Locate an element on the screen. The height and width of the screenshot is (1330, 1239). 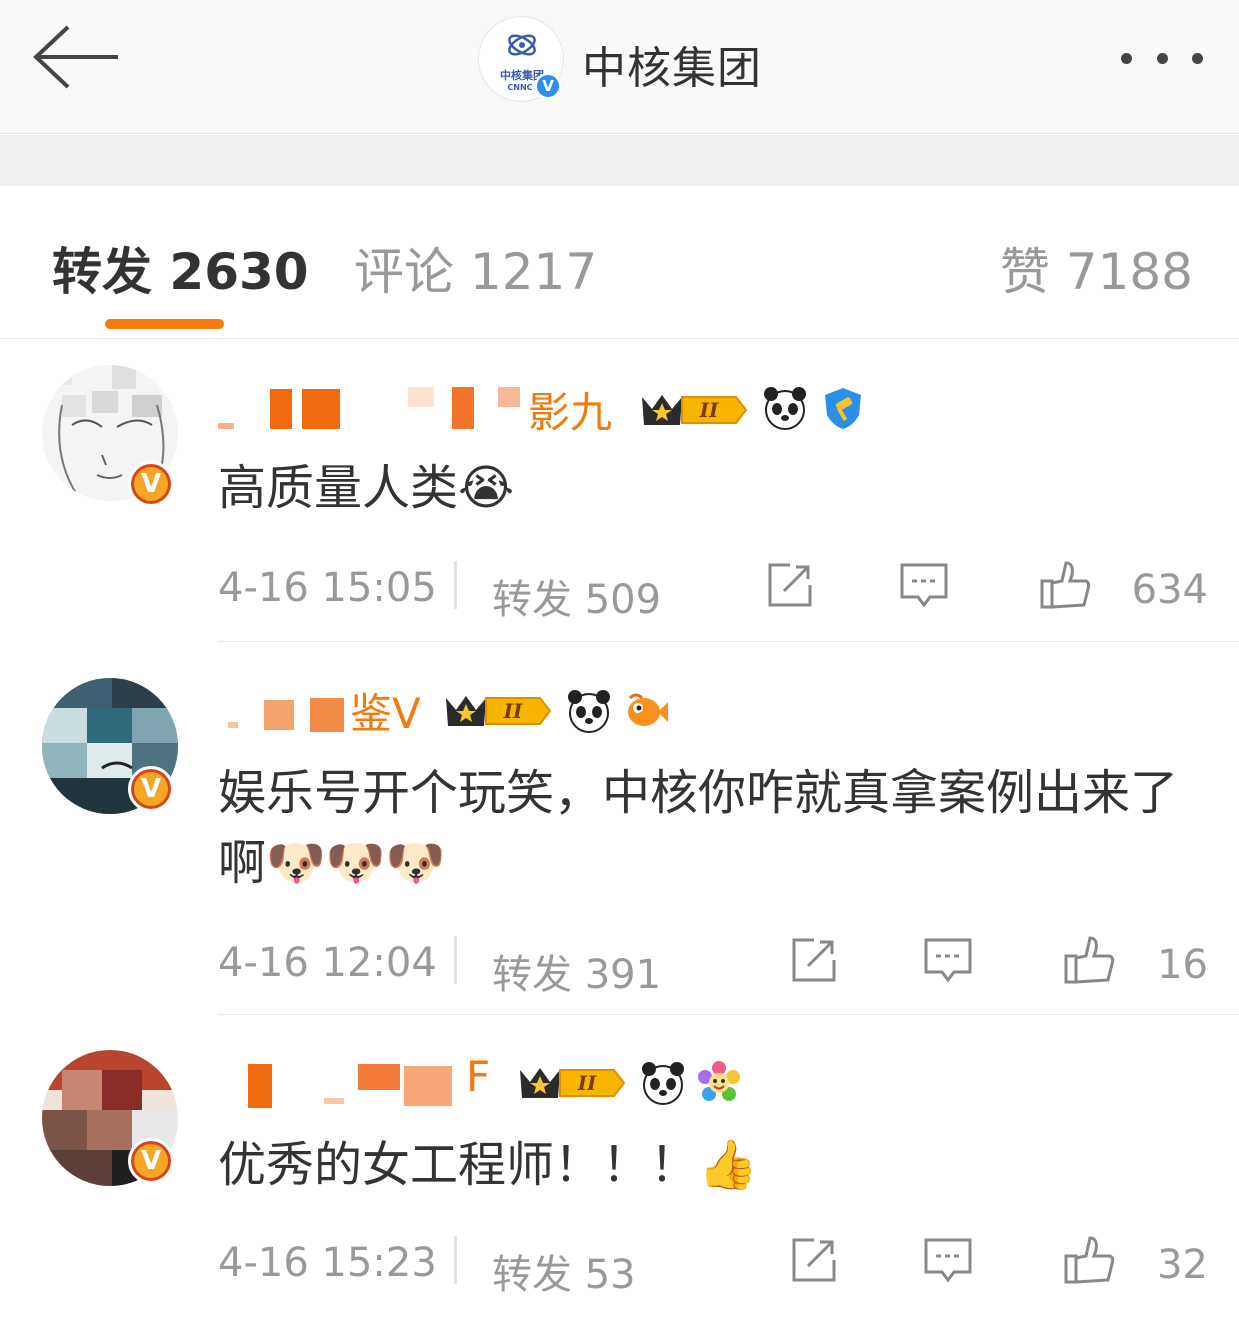
username-visible: 影九 is located at coordinates (570, 412).